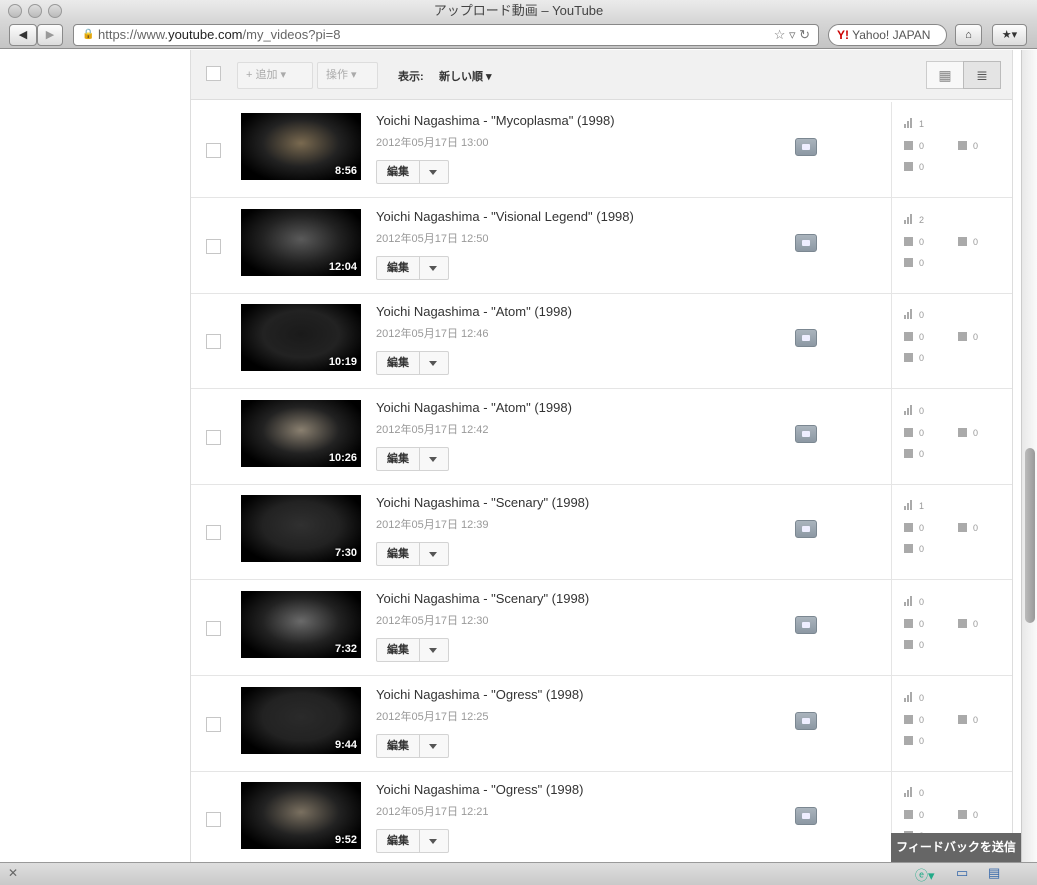 The height and width of the screenshot is (885, 1037). I want to click on video-title: Yoichi Nagashima - "Mycoplasma" (1998), so click(495, 120).